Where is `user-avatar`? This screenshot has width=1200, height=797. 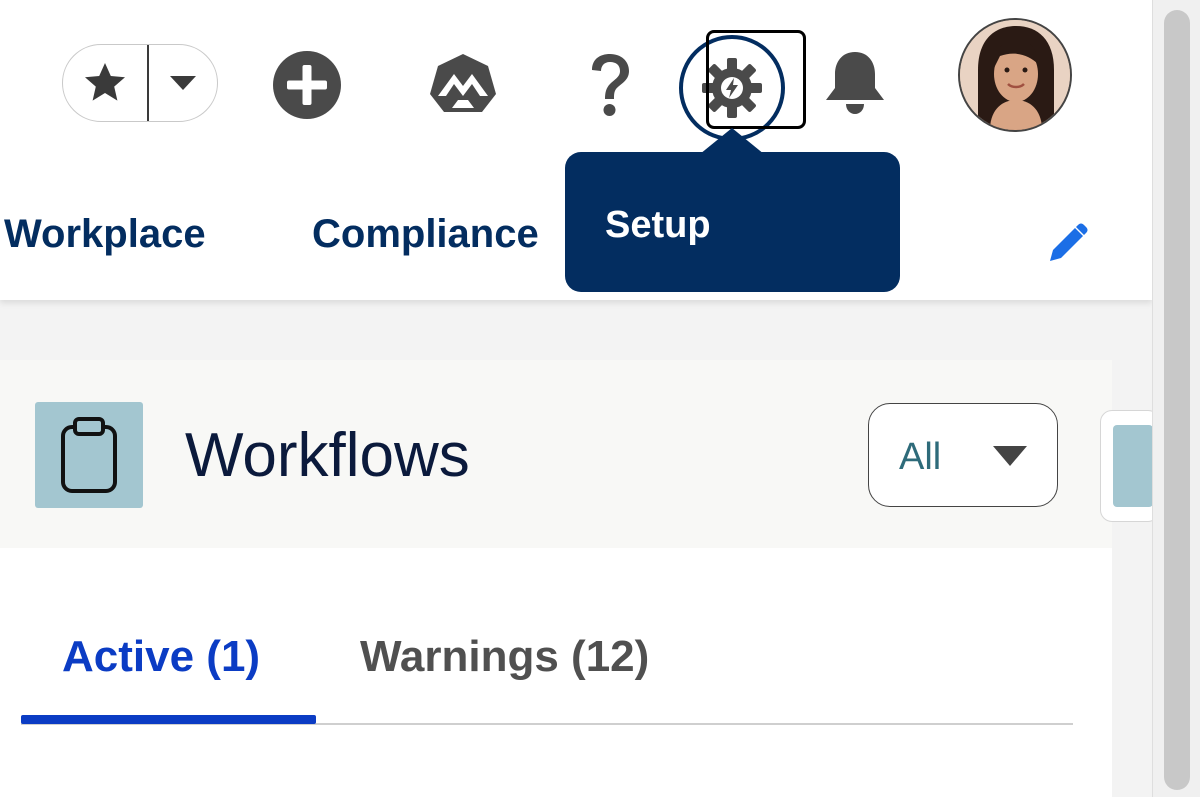 user-avatar is located at coordinates (1015, 75).